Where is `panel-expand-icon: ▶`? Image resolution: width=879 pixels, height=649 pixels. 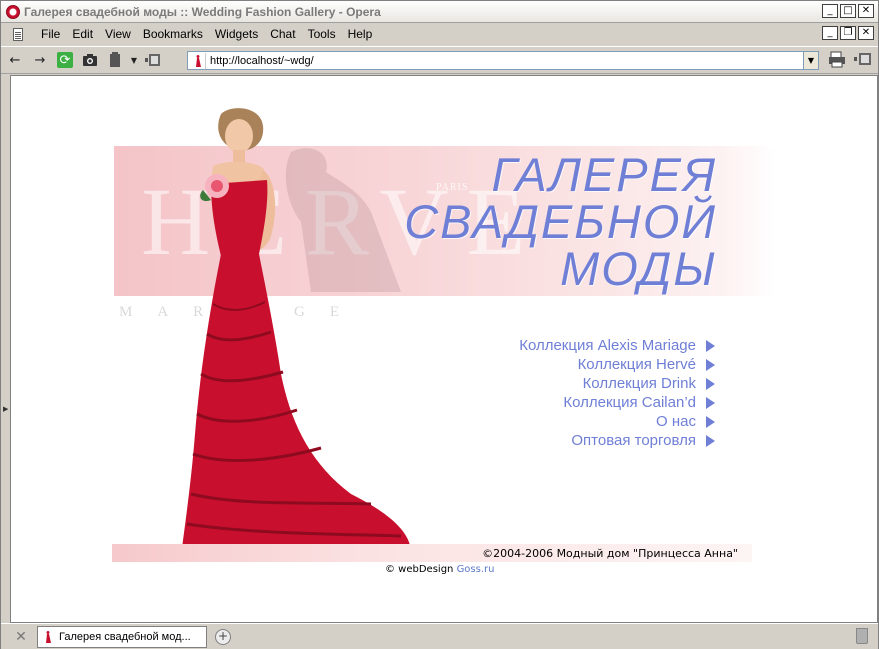 panel-expand-icon: ▶ is located at coordinates (6, 409).